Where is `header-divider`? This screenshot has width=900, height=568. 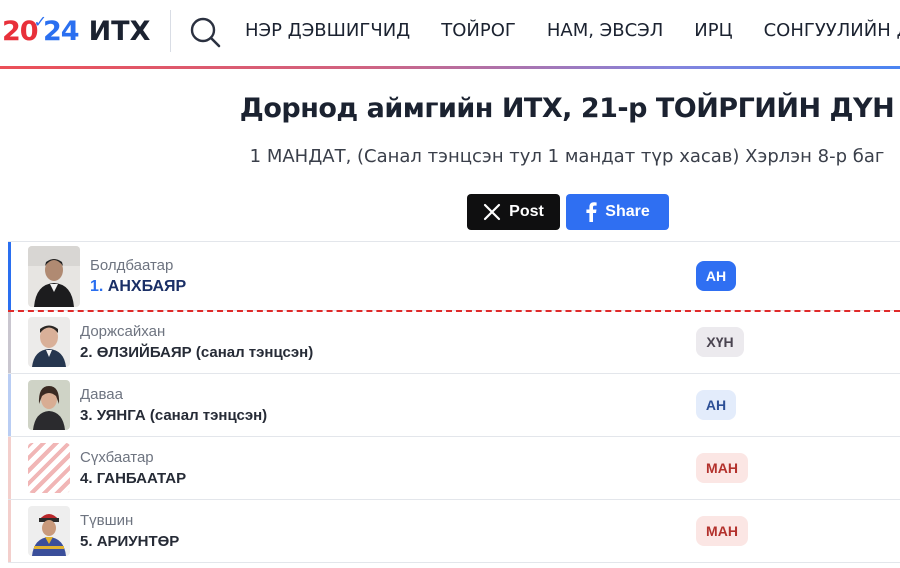
header-divider is located at coordinates (170, 31).